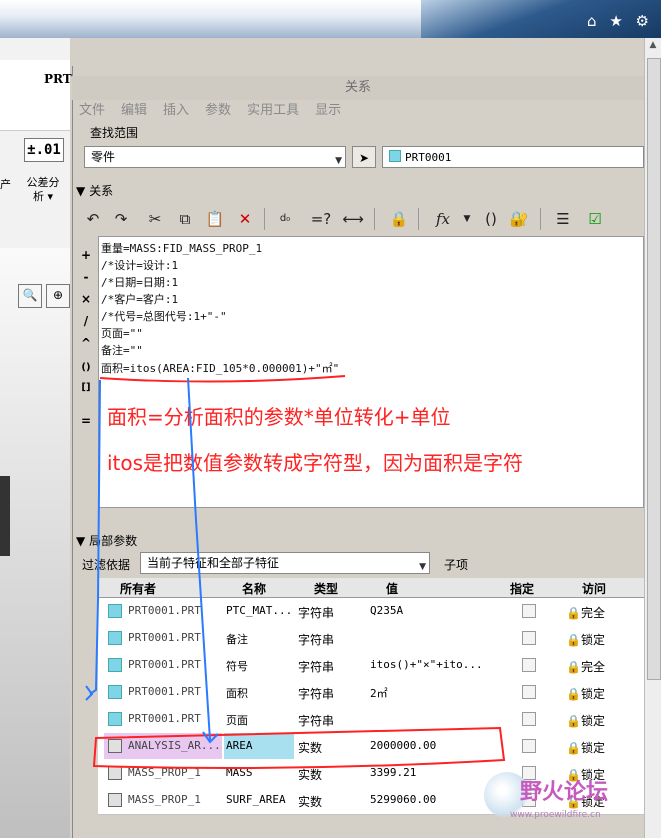 This screenshot has width=661, height=838. What do you see at coordinates (95, 537) in the screenshot?
I see `arrow-stroke-to-area-row` at bounding box center [95, 537].